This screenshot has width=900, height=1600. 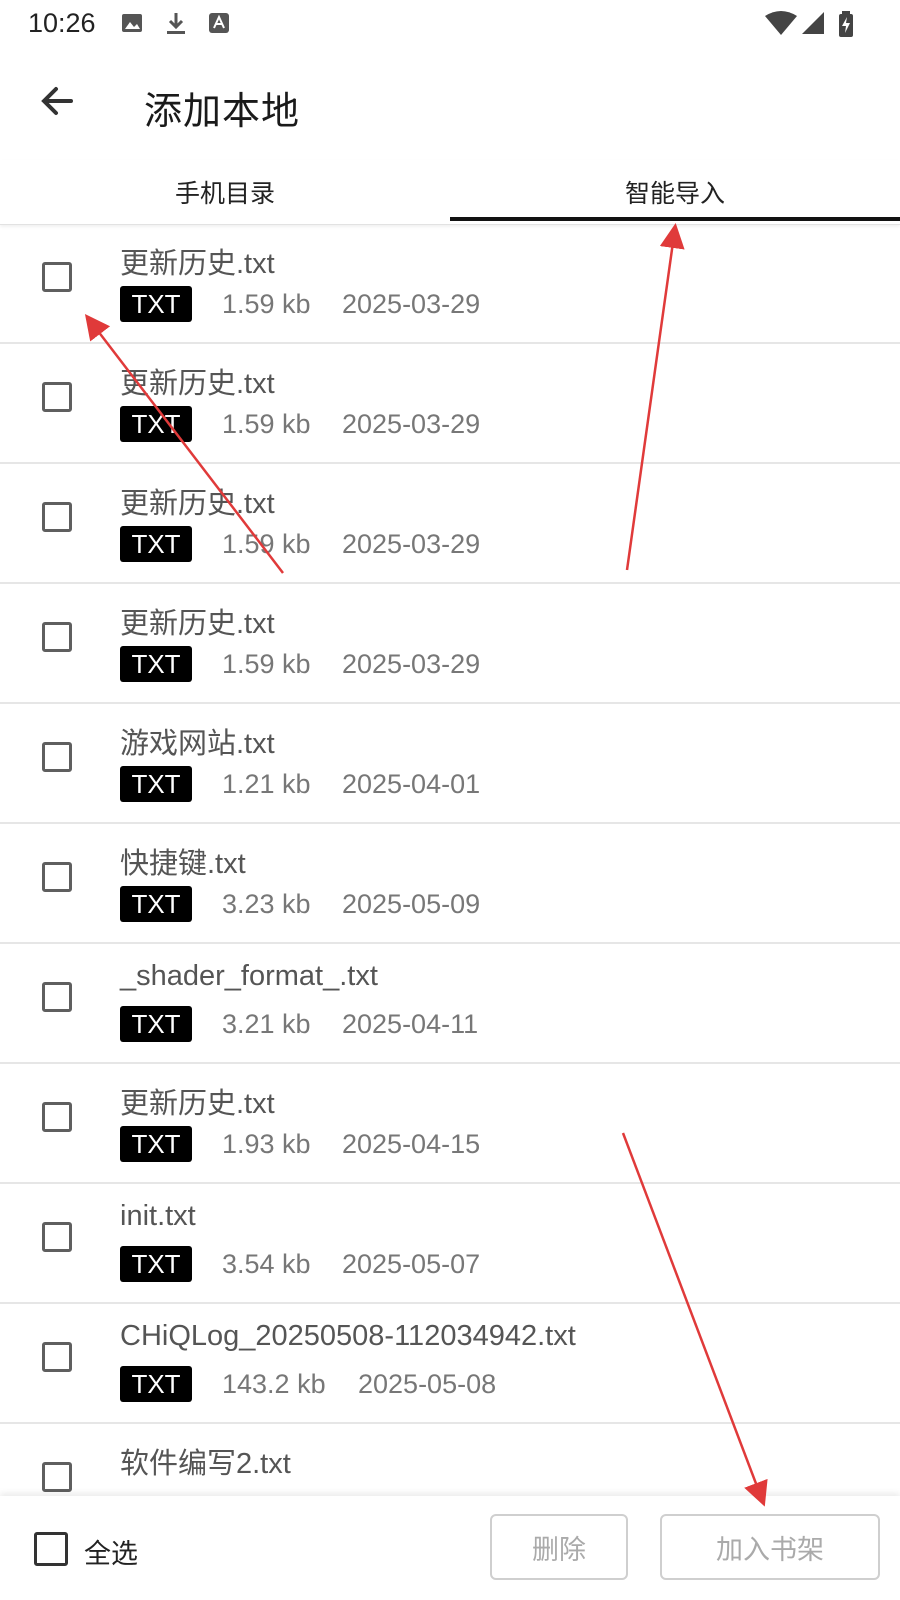 I want to click on delete-button: 删除, so click(x=559, y=1547).